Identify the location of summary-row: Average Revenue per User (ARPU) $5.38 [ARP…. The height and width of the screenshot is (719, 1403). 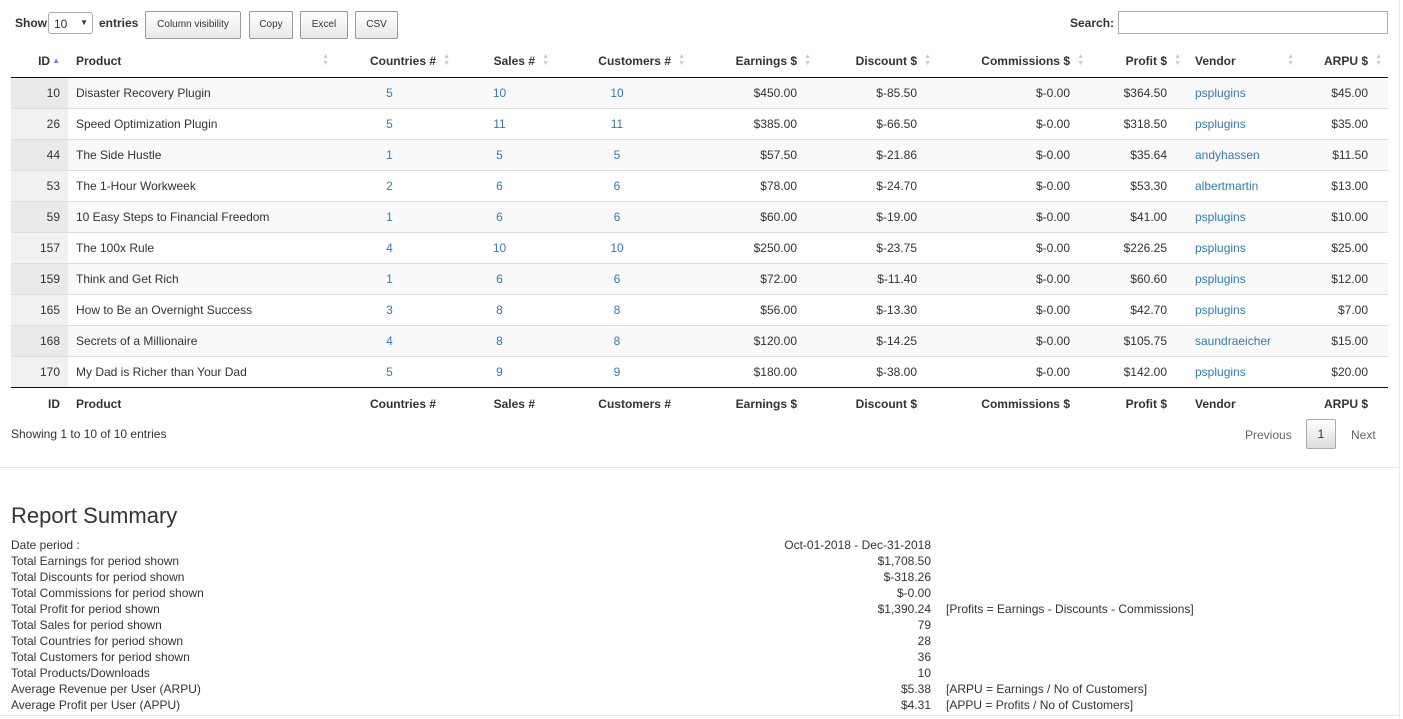
(611, 690).